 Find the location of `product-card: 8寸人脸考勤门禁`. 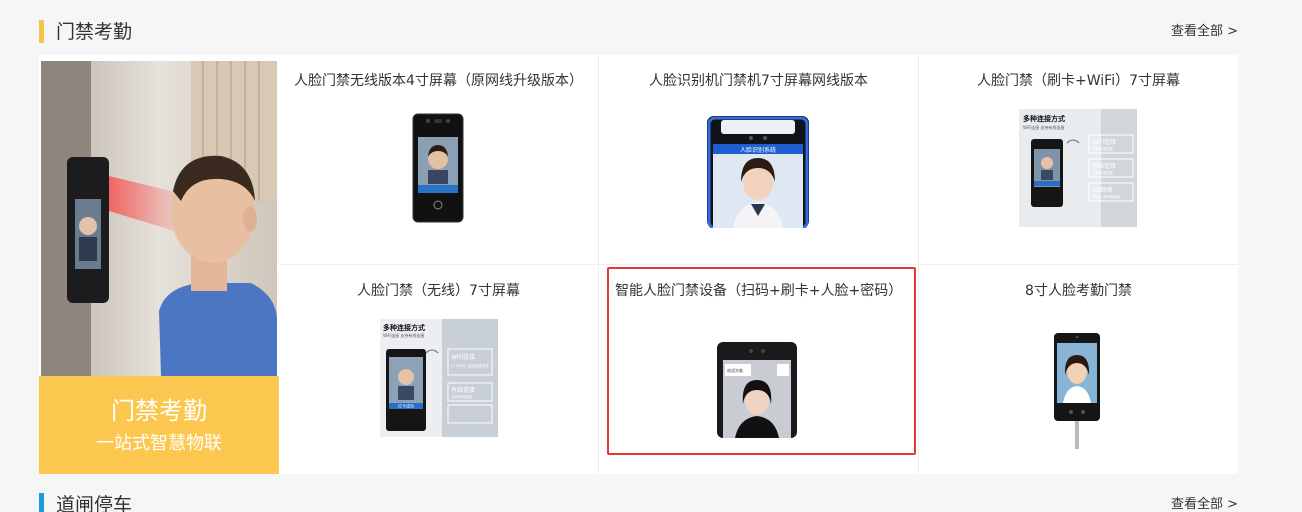

product-card: 8寸人脸考勤门禁 is located at coordinates (1078, 369).